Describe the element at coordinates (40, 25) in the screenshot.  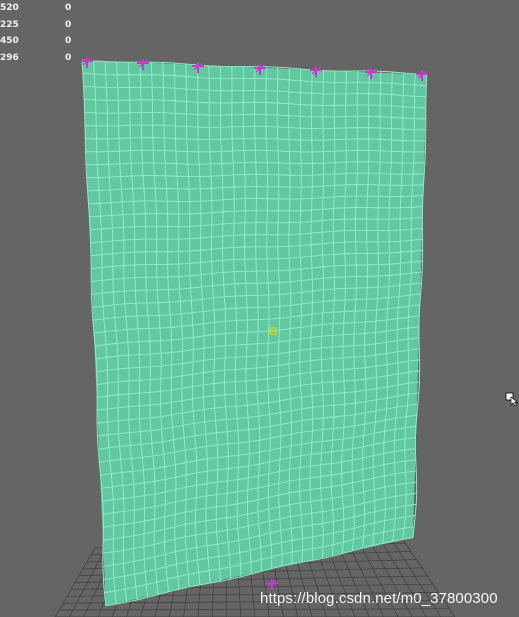
I see `hud-row: 225 0` at that location.